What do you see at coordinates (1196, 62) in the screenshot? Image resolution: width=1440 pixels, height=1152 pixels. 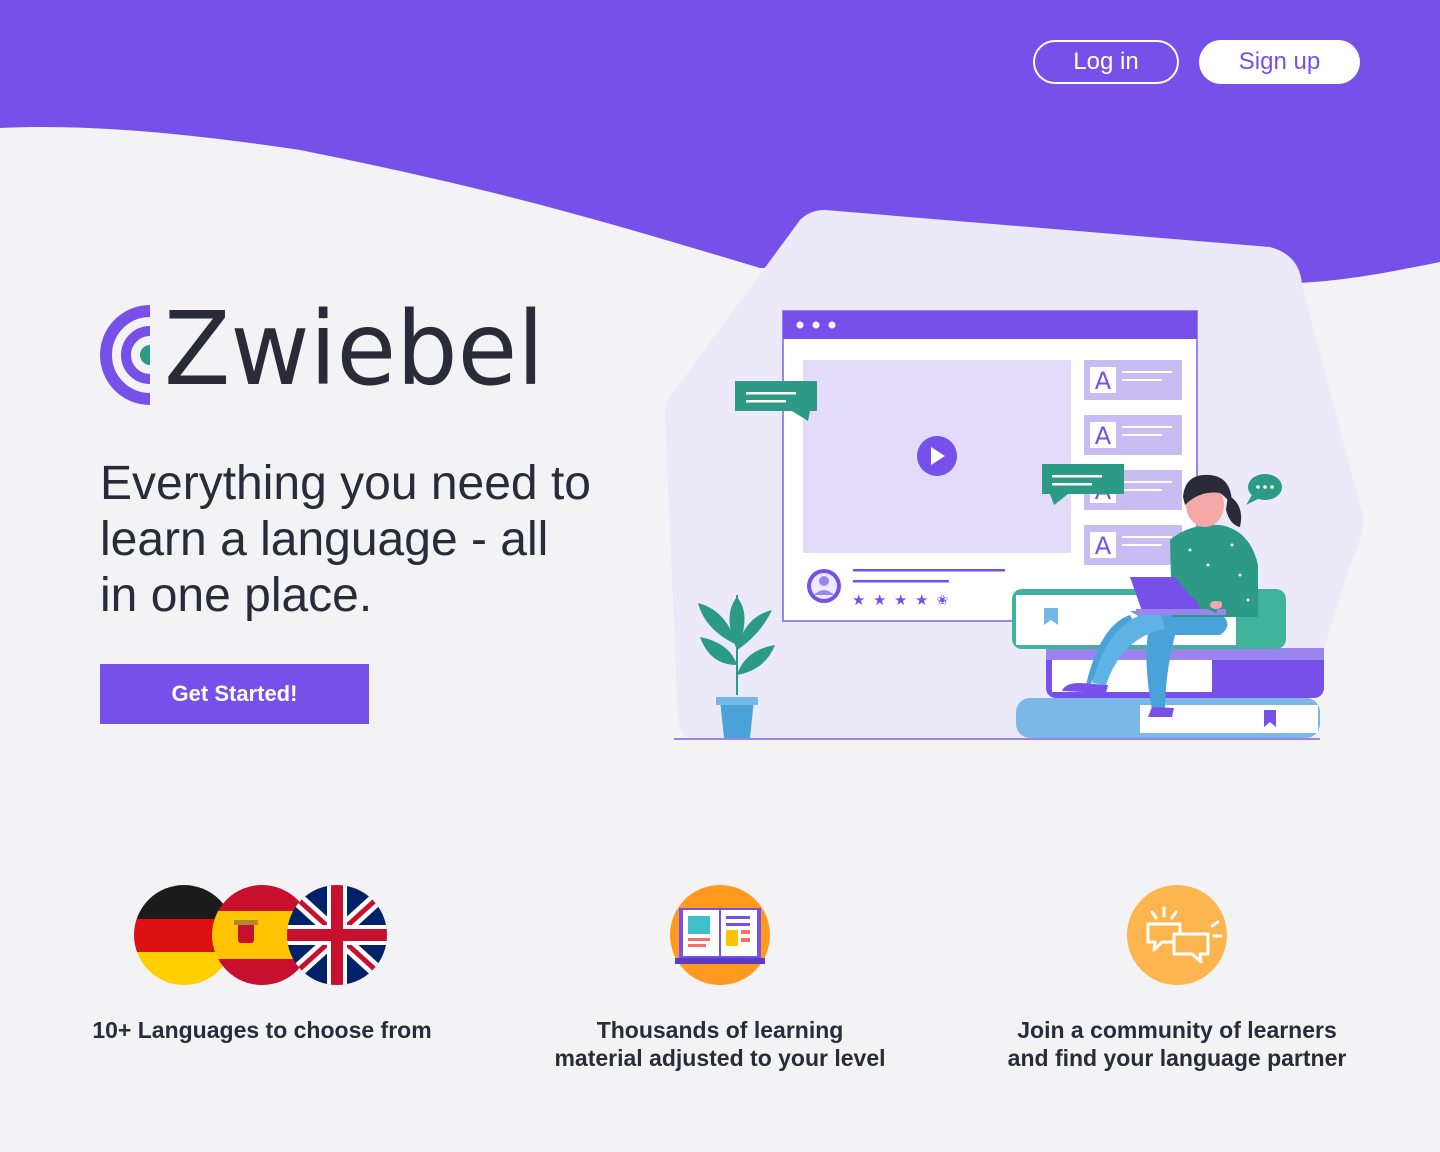 I see `auth-nav: Log in Sign up` at bounding box center [1196, 62].